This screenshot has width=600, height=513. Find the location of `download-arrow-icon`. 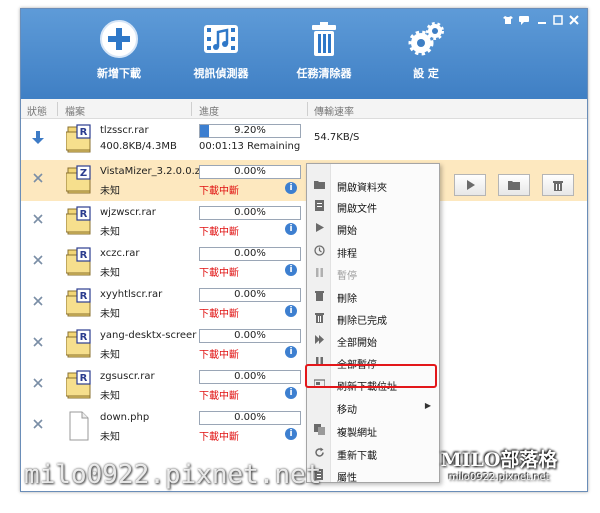

download-arrow-icon is located at coordinates (38, 138).